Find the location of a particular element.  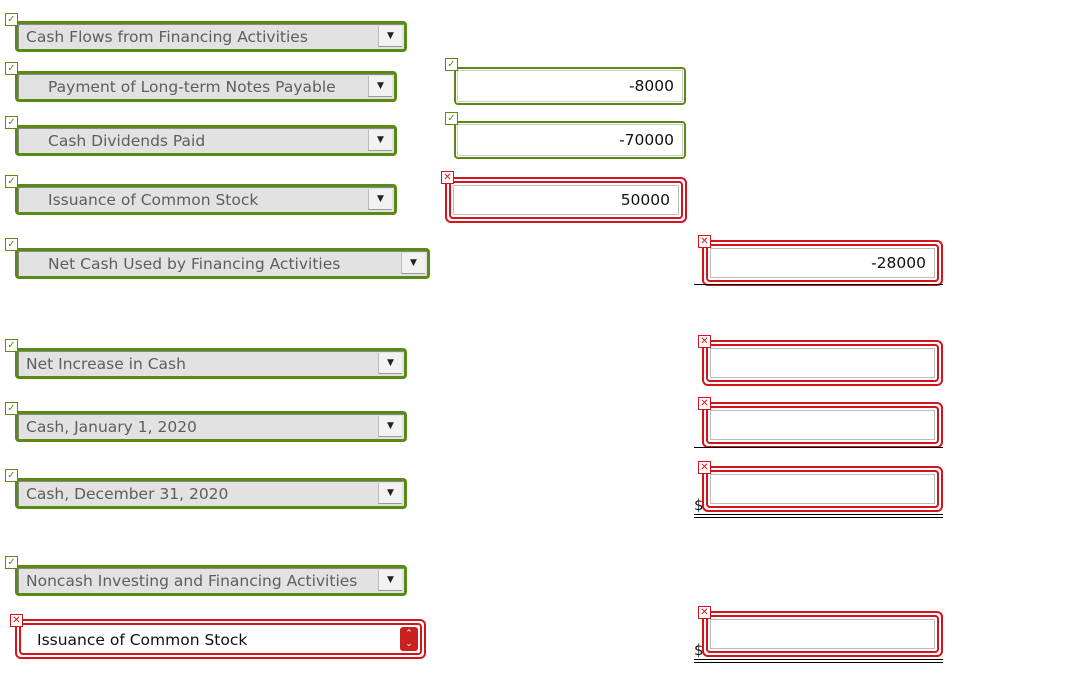

select-value: Cash, December 31, 2020 is located at coordinates (127, 494).